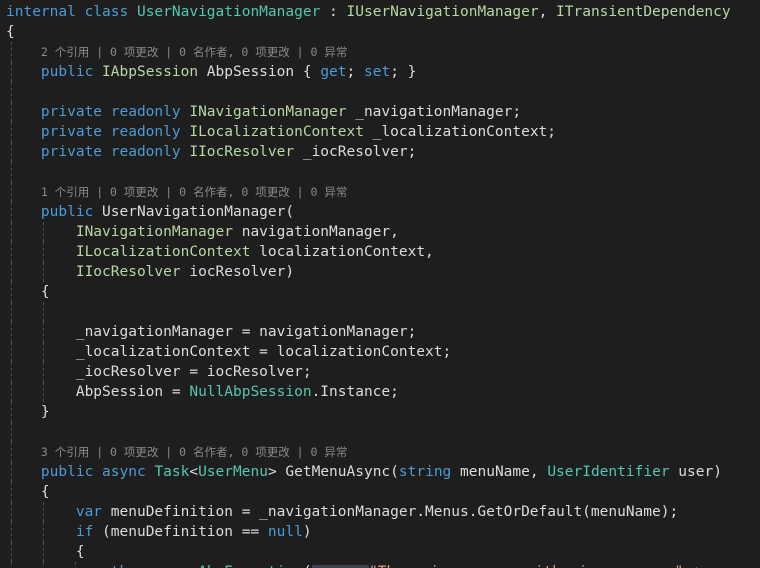 The height and width of the screenshot is (568, 760). Describe the element at coordinates (380, 272) in the screenshot. I see `code-line-ctor-param-iocresolver: IIocResolver iocResolver)` at that location.